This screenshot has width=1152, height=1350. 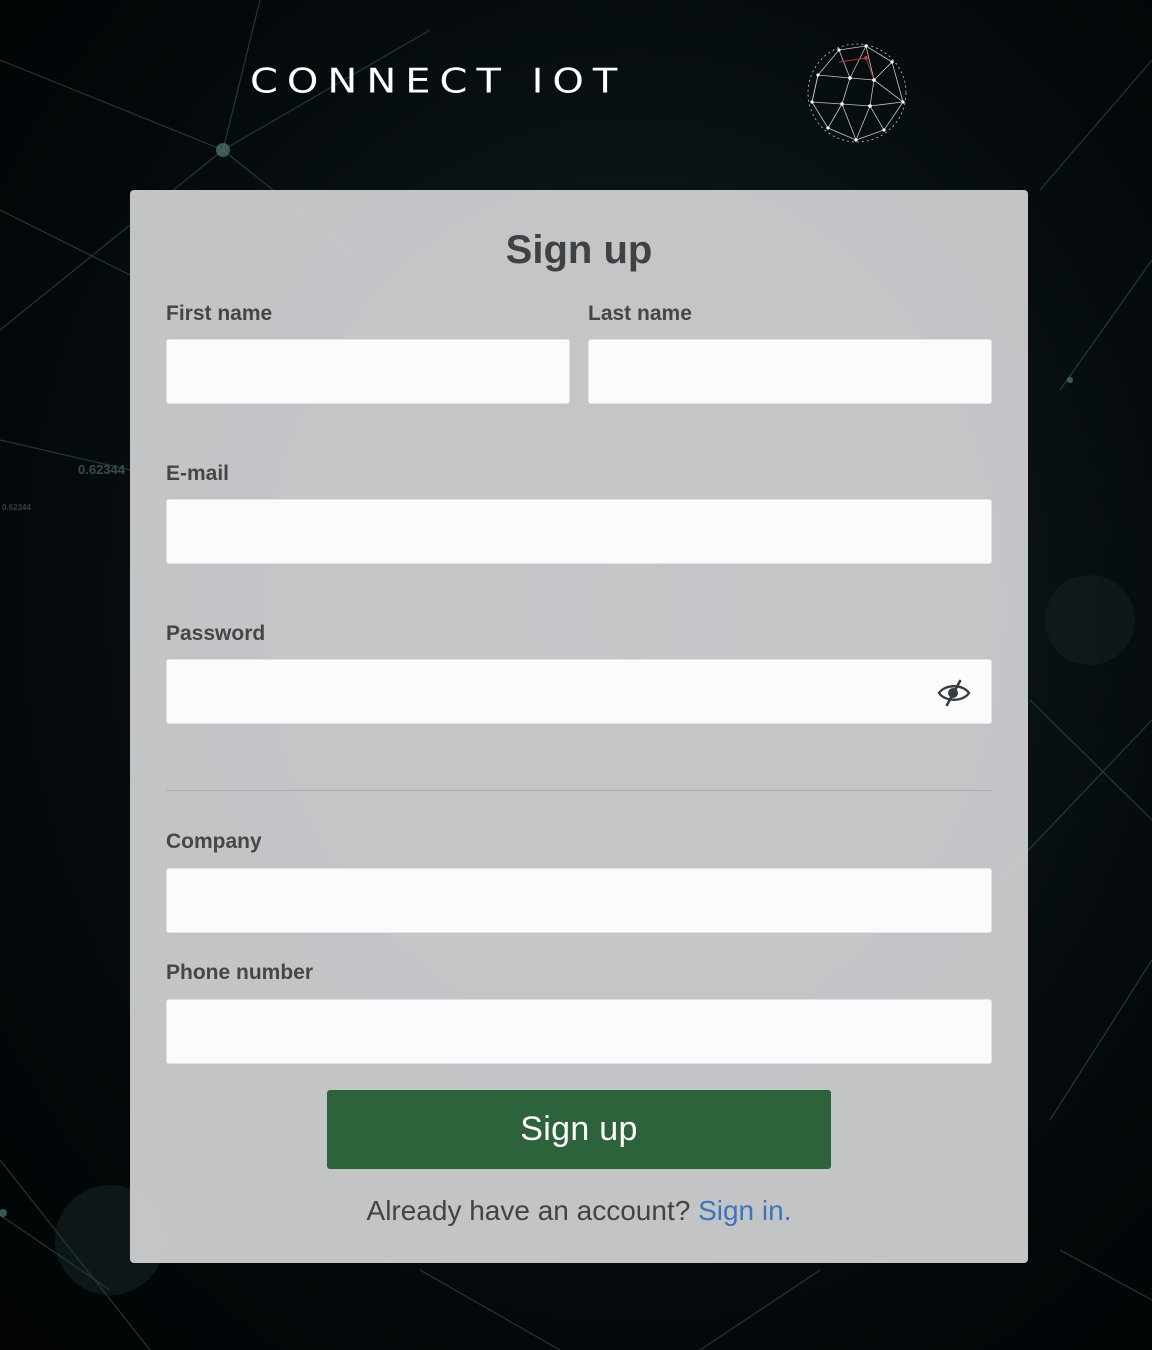 What do you see at coordinates (368, 371) in the screenshot?
I see `first-name-field` at bounding box center [368, 371].